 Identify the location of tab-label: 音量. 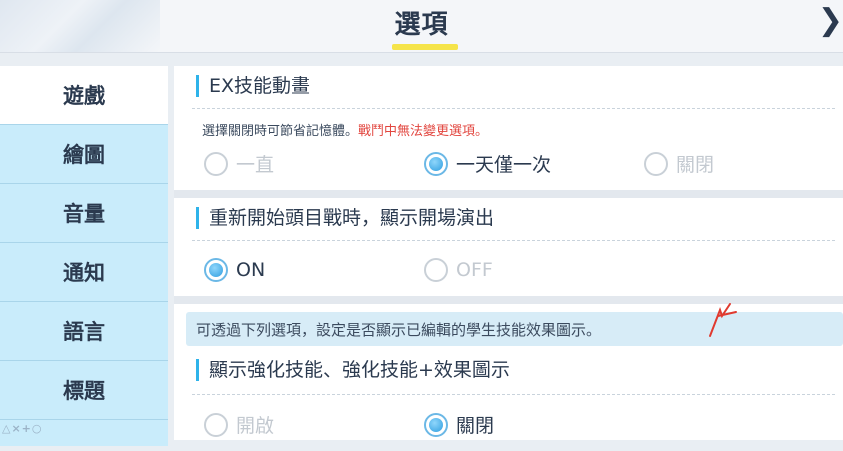
(84, 214).